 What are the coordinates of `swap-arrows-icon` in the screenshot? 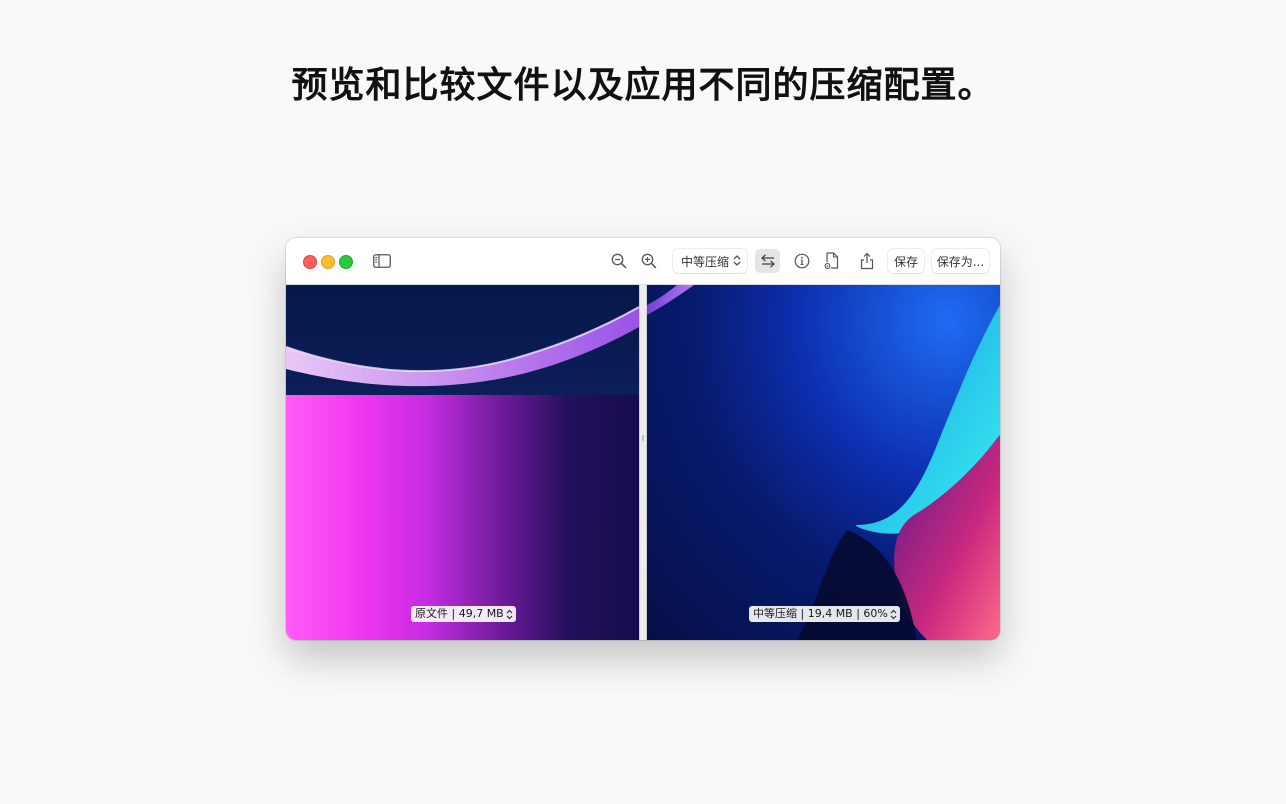 It's located at (767, 261).